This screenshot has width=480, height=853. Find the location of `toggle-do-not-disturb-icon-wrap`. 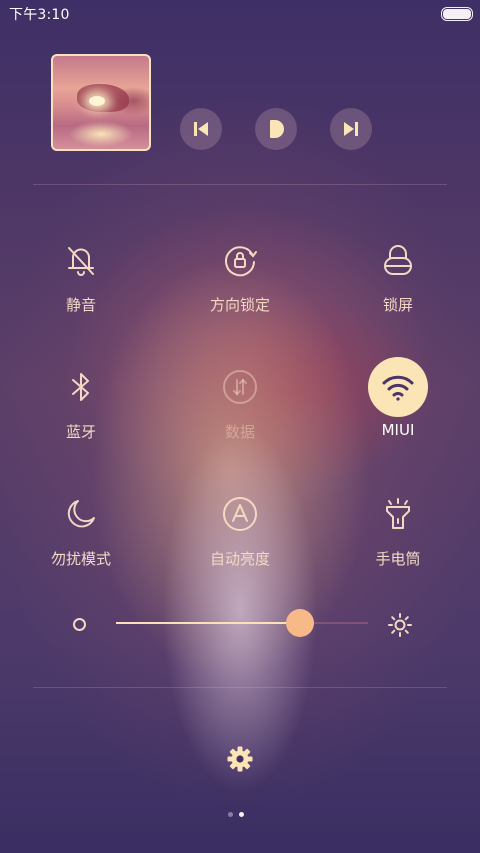

toggle-do-not-disturb-icon-wrap is located at coordinates (81, 514).